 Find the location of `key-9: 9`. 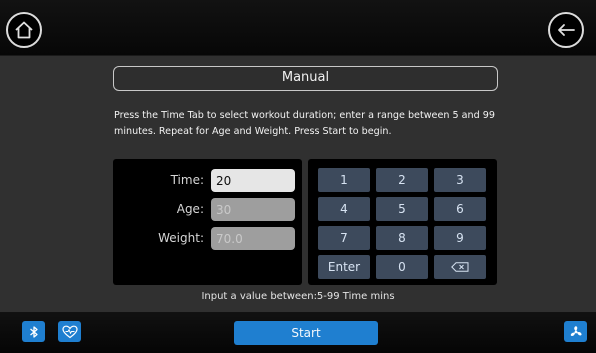

key-9: 9 is located at coordinates (460, 238).